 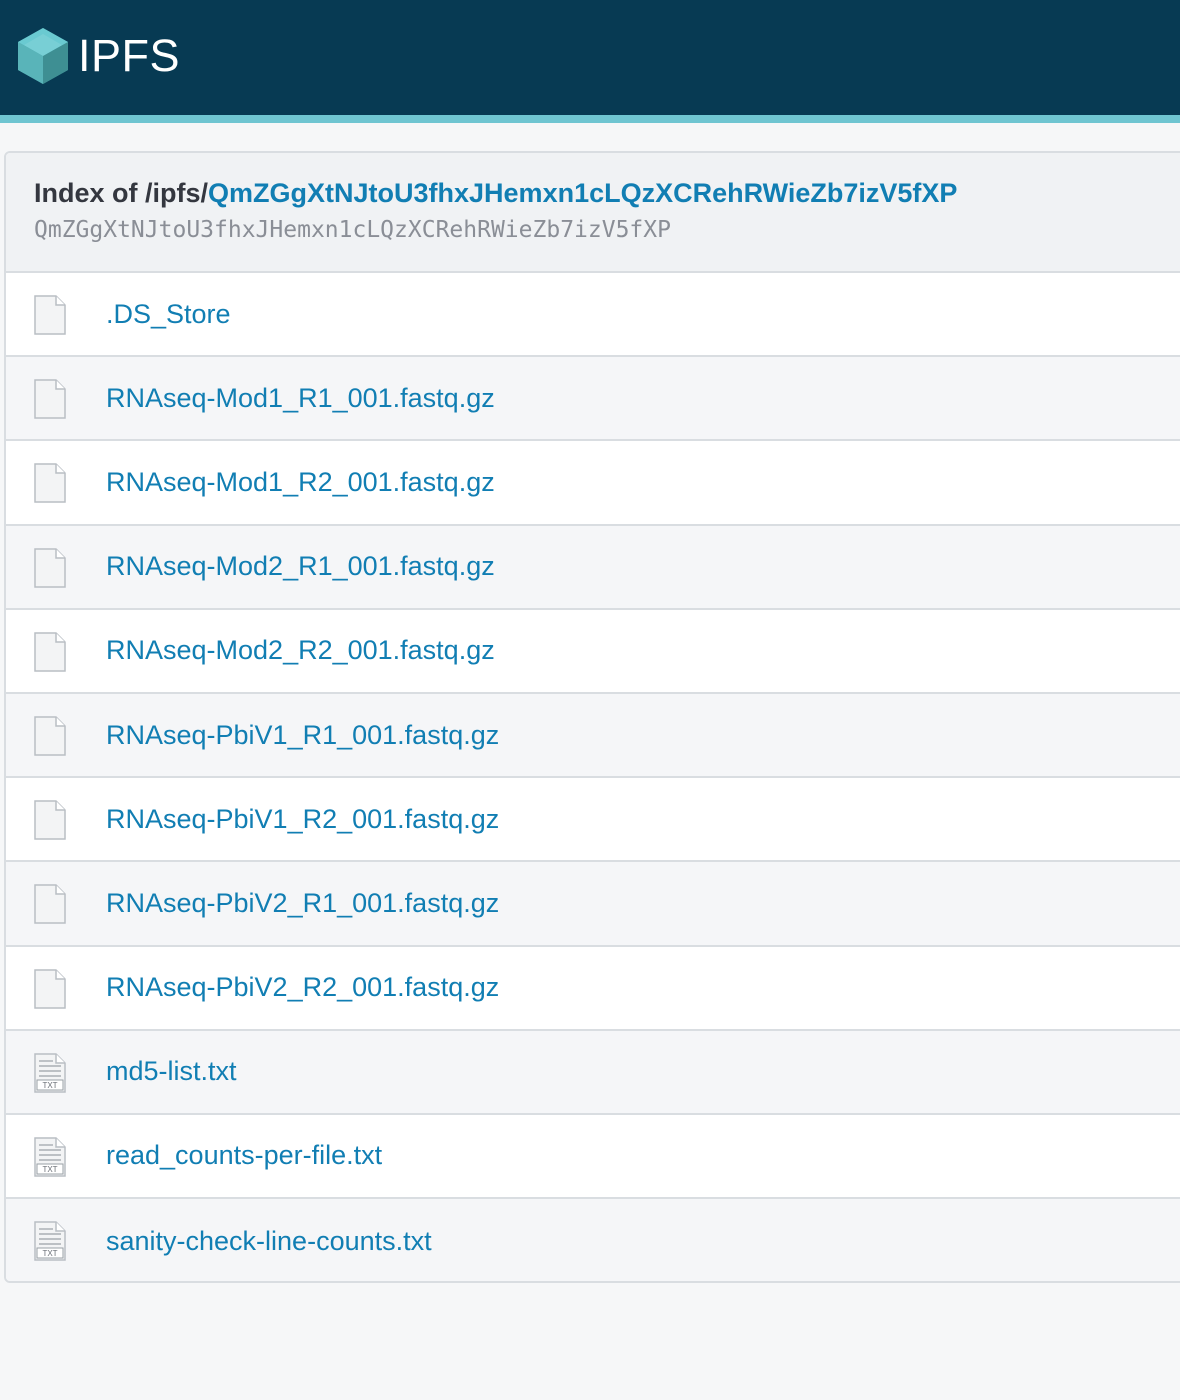 What do you see at coordinates (593, 988) in the screenshot?
I see `file-row: RNAseq-PbiV2_R2_001.fastq.gz` at bounding box center [593, 988].